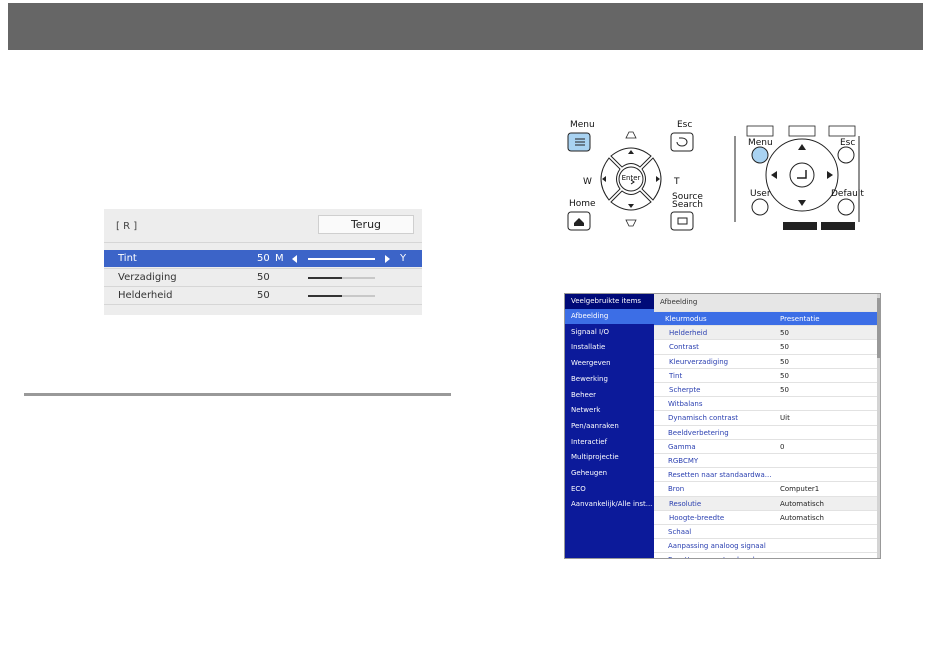 This screenshot has width=950, height=659. What do you see at coordinates (609, 347) in the screenshot?
I see `sidebar-item: Installatie` at bounding box center [609, 347].